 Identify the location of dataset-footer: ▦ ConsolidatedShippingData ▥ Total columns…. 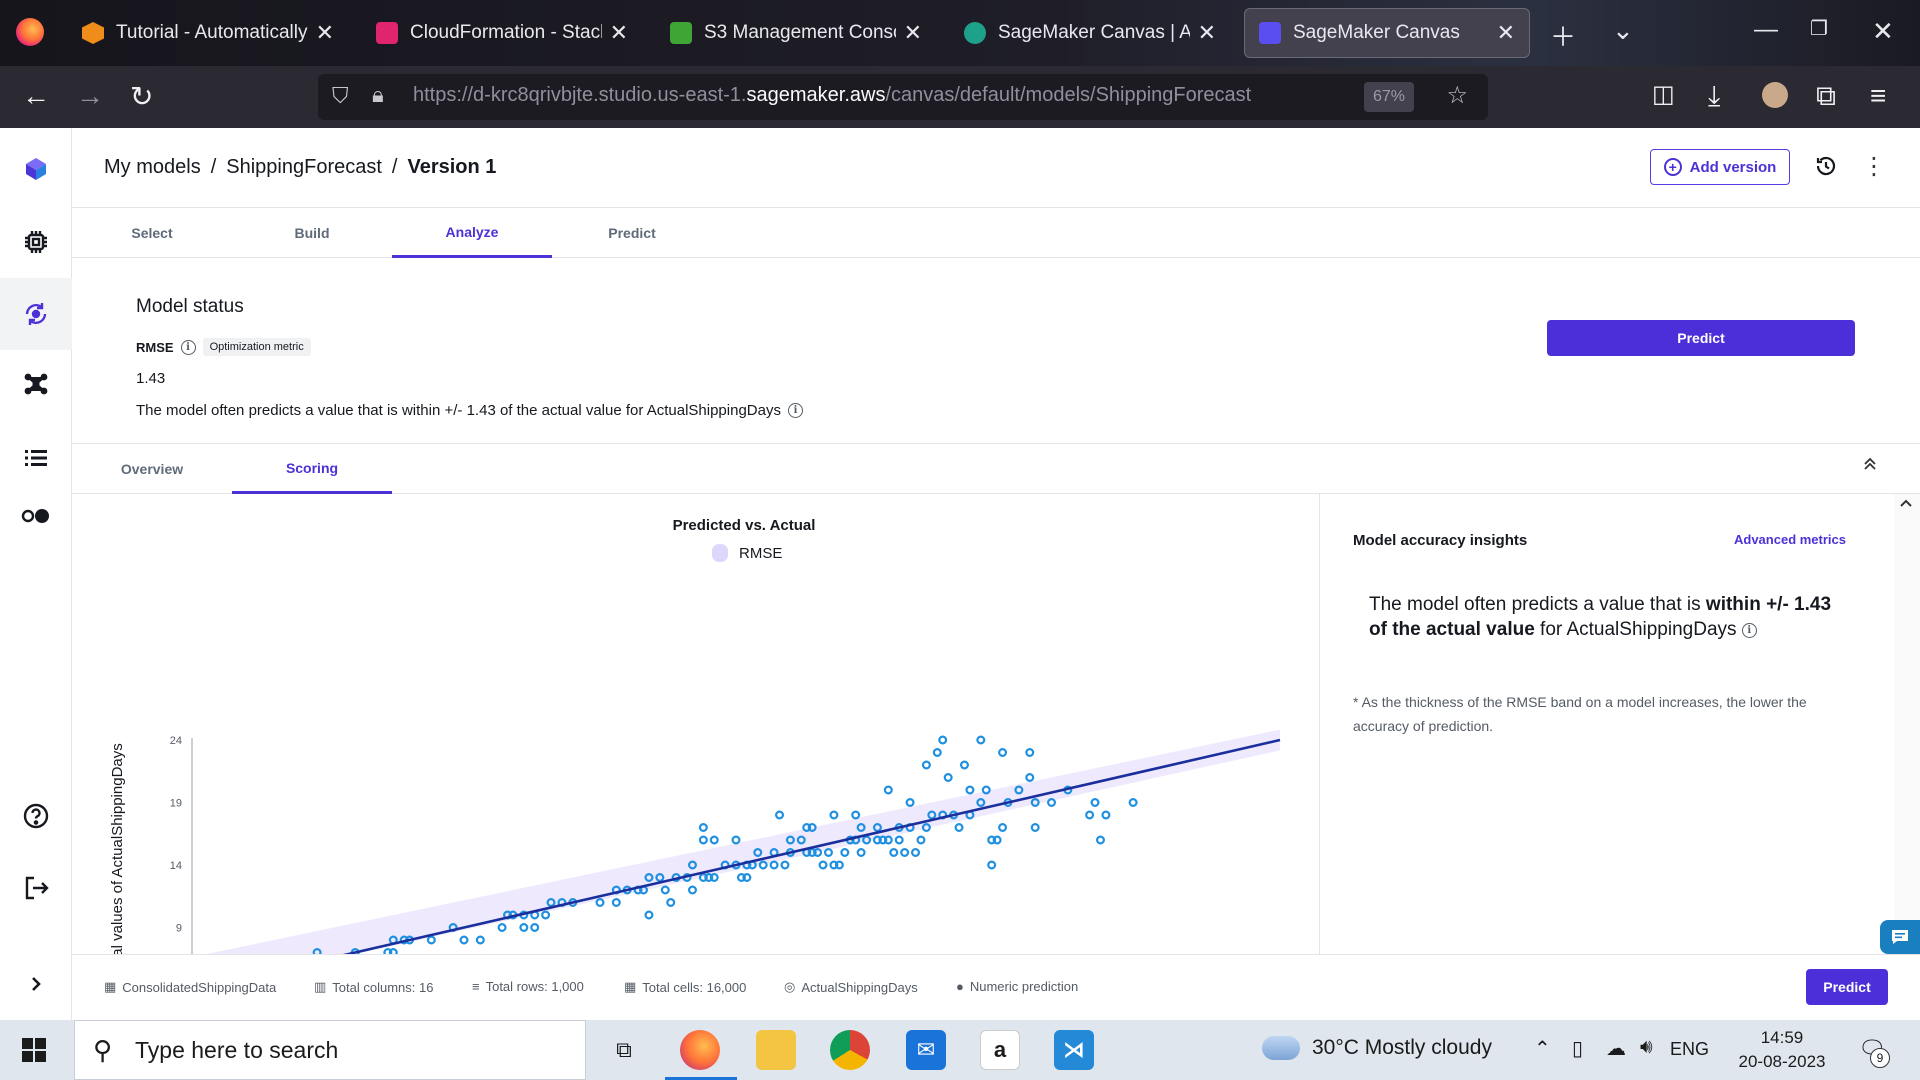
(996, 987).